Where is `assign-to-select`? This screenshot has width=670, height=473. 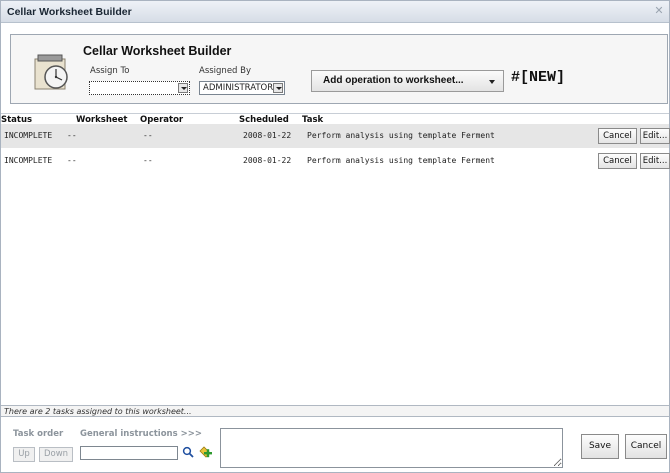 assign-to-select is located at coordinates (139, 88).